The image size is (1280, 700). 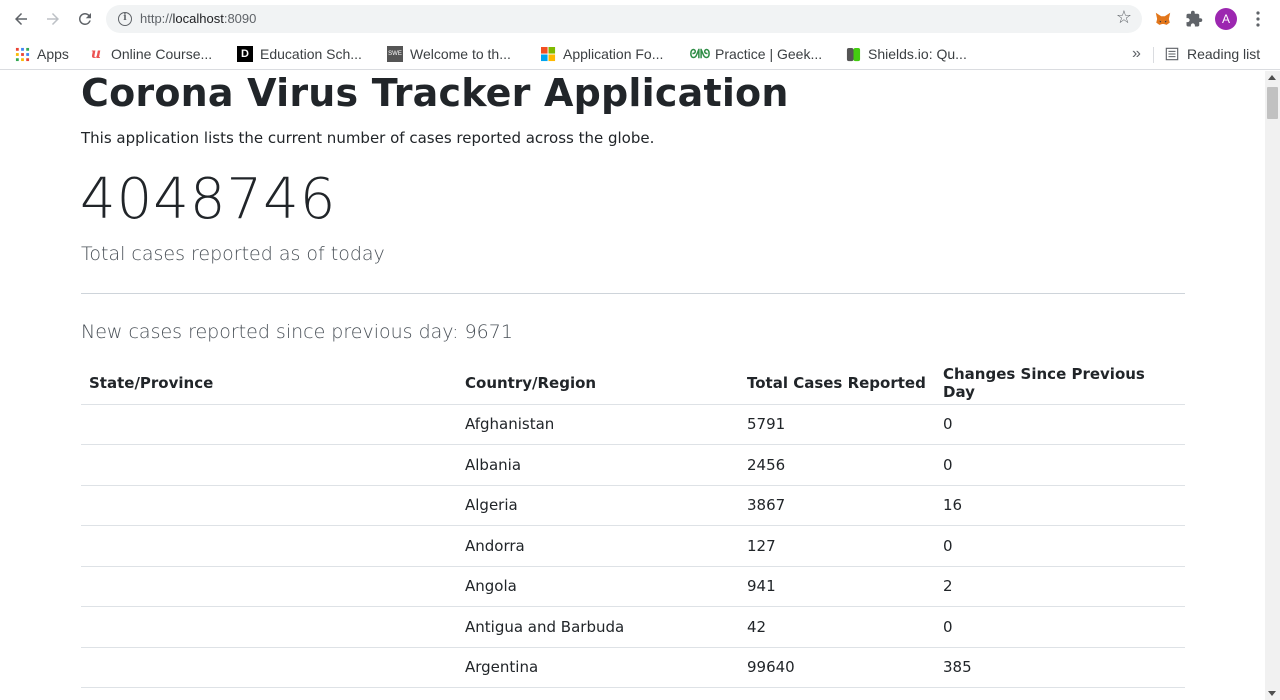 I want to click on bookmarks-separator, so click(x=1153, y=55).